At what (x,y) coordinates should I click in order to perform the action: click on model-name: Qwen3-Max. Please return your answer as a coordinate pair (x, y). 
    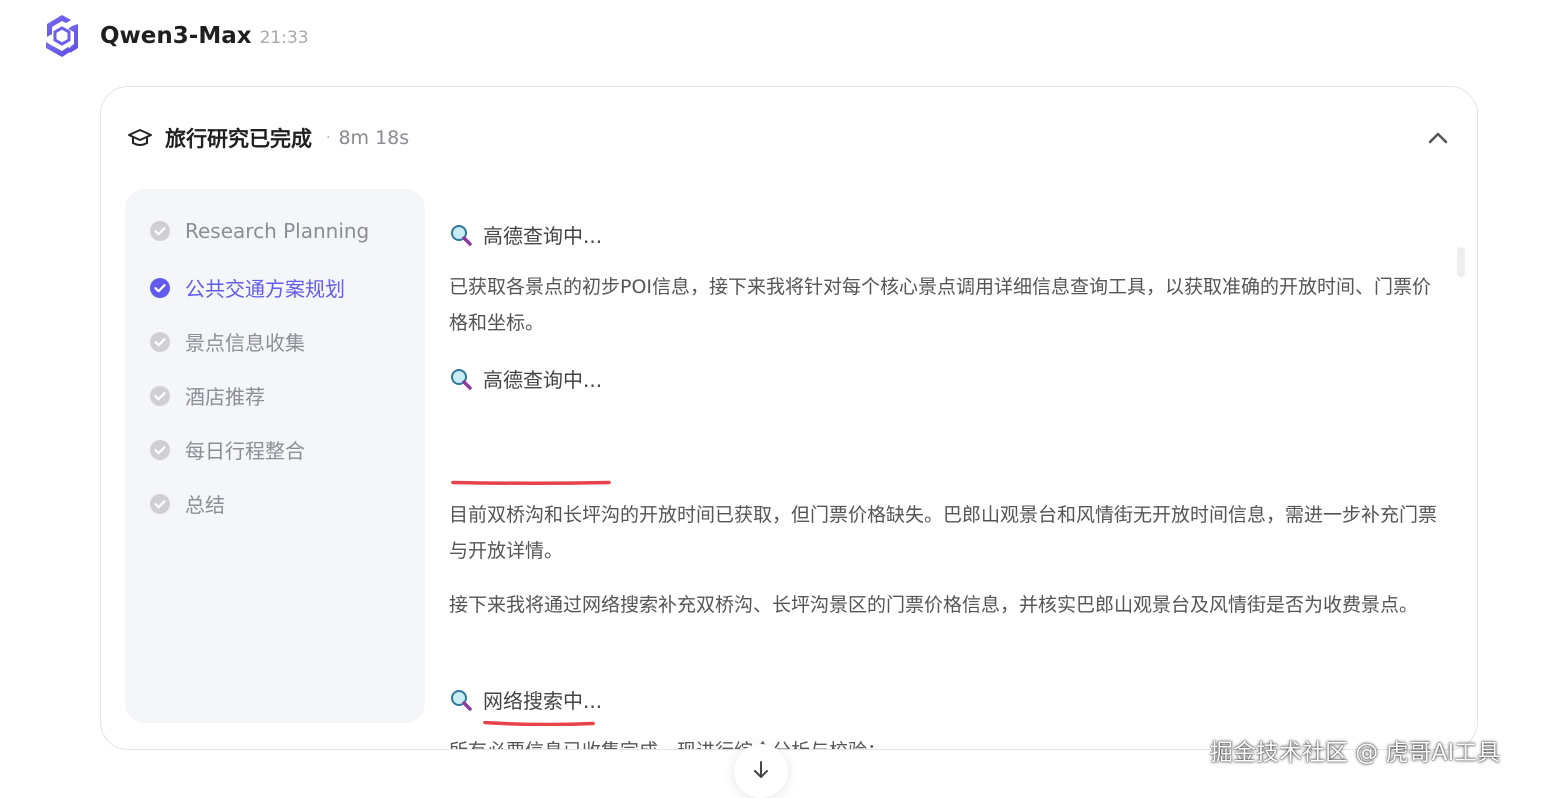
    Looking at the image, I should click on (176, 36).